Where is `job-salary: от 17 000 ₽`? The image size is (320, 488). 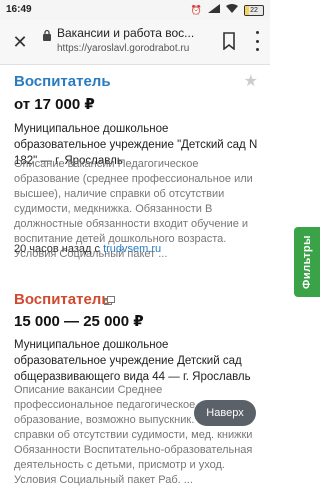 job-salary: от 17 000 ₽ is located at coordinates (54, 104).